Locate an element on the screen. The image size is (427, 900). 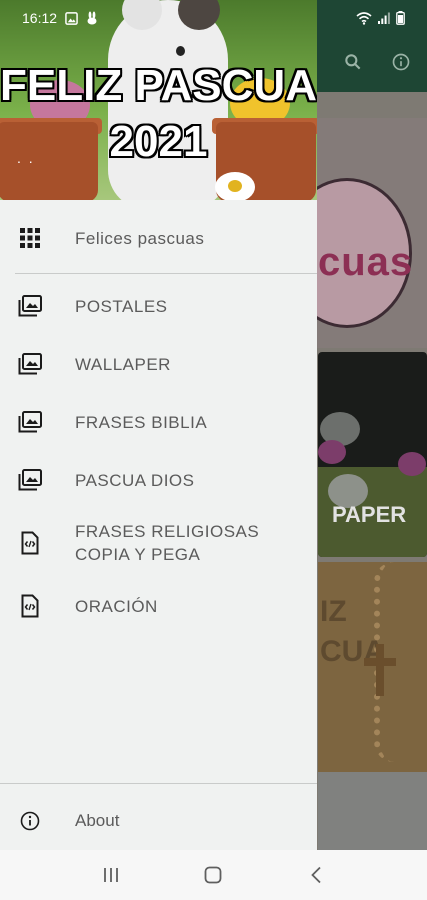
back-icon is located at coordinates (316, 875).